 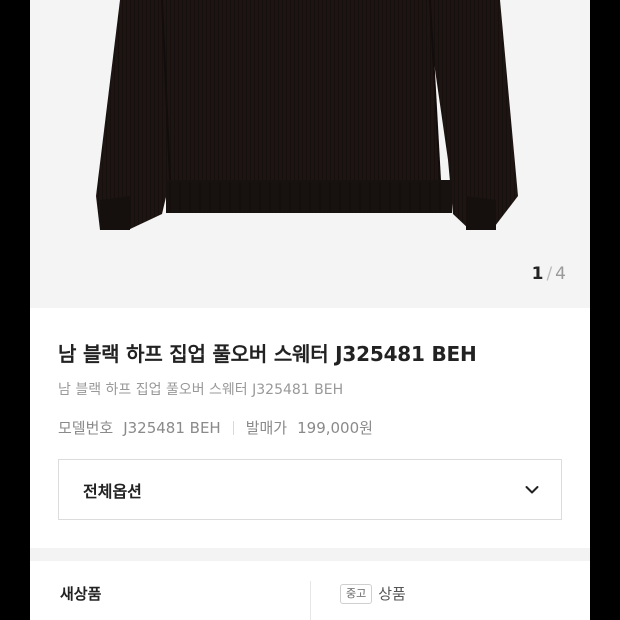 What do you see at coordinates (112, 491) in the screenshot?
I see `all-options-label: 전체옵션` at bounding box center [112, 491].